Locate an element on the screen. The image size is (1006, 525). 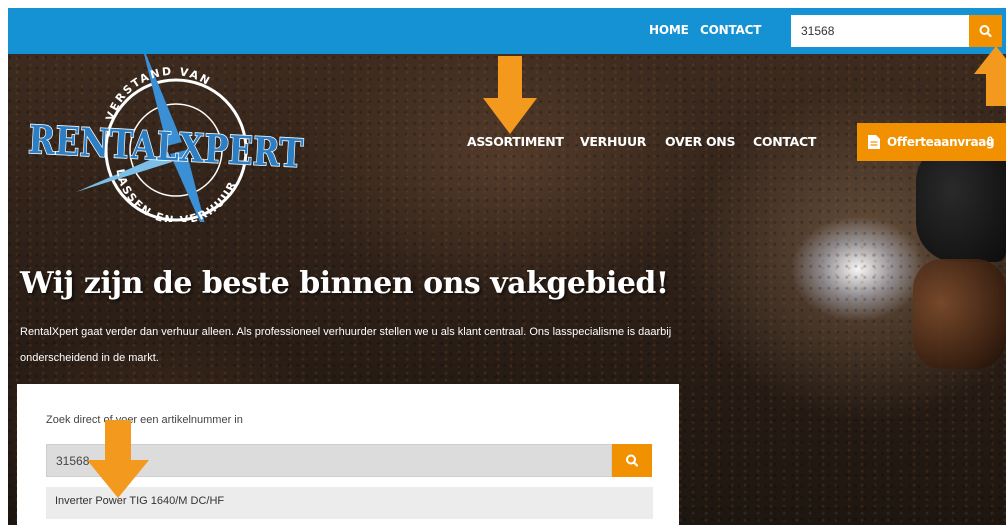
quote-request-button: Offerteaanvraag 0 is located at coordinates (931, 142).